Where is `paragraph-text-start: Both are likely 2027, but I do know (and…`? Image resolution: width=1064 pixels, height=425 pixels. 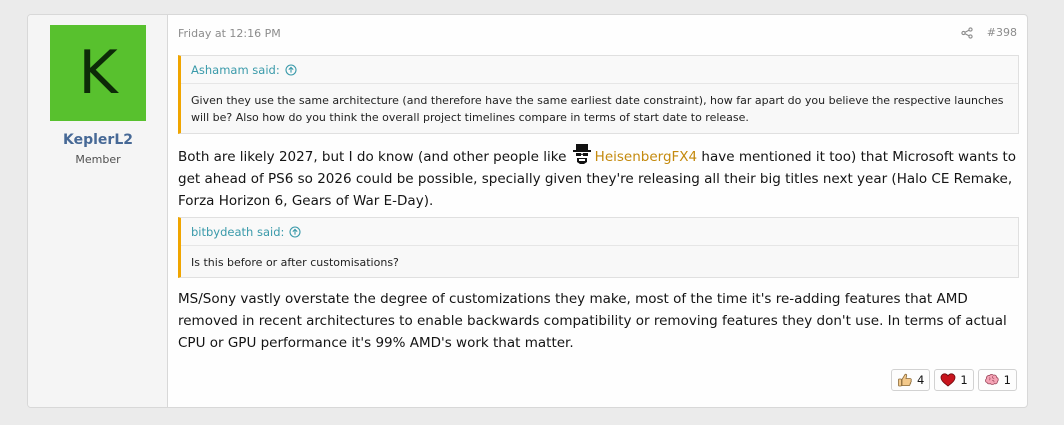
paragraph-text-start: Both are likely 2027, but I do know (and… is located at coordinates (374, 157).